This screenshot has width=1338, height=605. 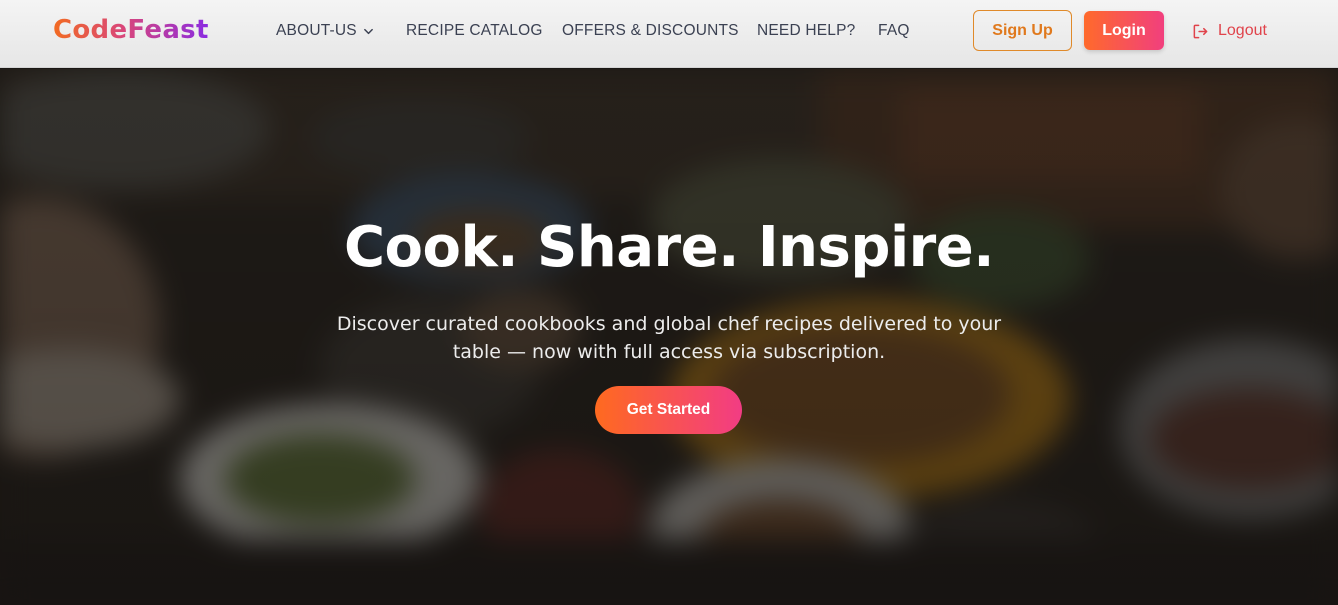 I want to click on logout-button: Logout, so click(x=1229, y=31).